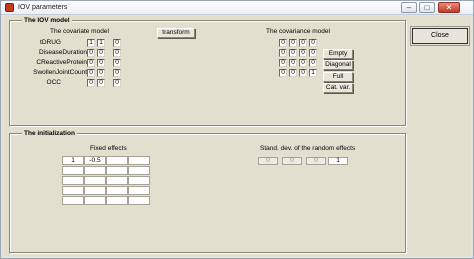  What do you see at coordinates (61, 62) in the screenshot?
I see `covariate-name: CReactiveProtein` at bounding box center [61, 62].